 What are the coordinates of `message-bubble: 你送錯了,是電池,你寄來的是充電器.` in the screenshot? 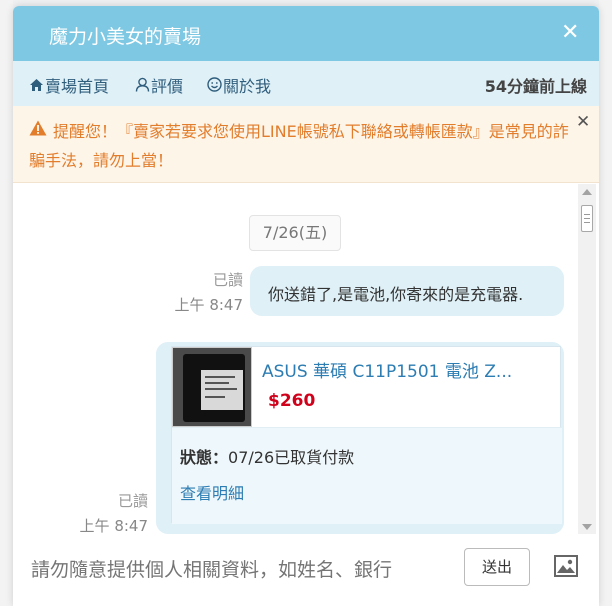 It's located at (407, 291).